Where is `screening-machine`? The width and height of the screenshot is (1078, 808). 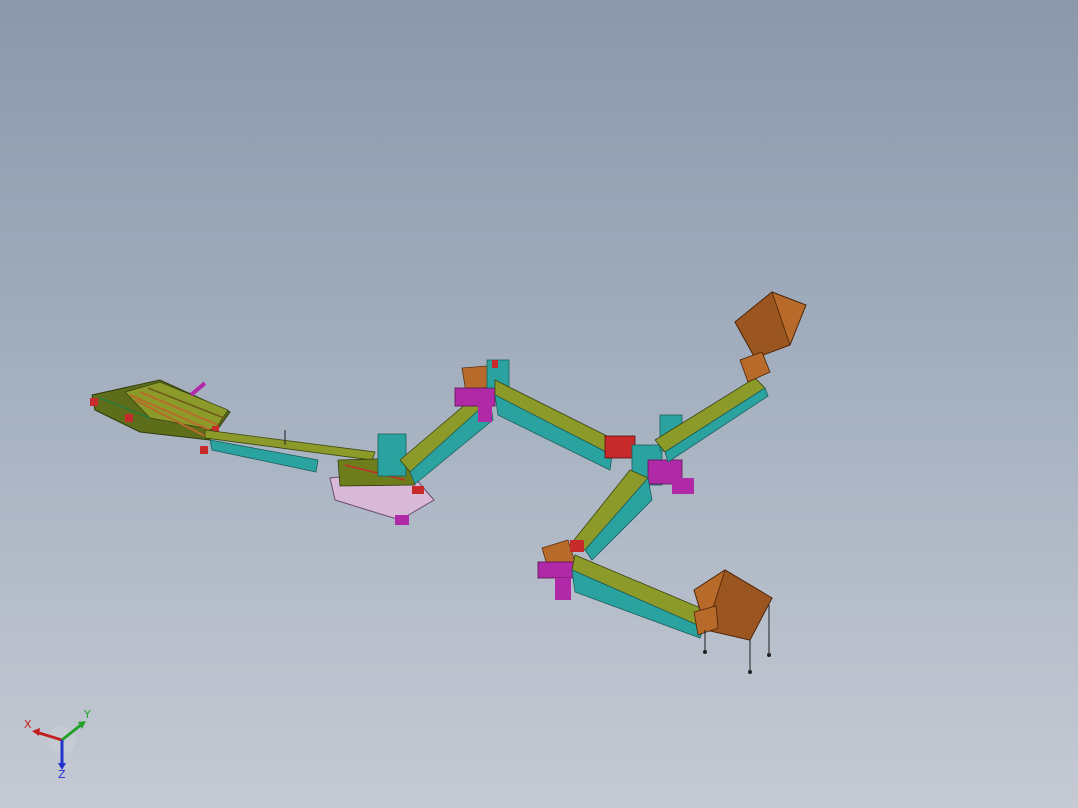 screening-machine is located at coordinates (160, 416).